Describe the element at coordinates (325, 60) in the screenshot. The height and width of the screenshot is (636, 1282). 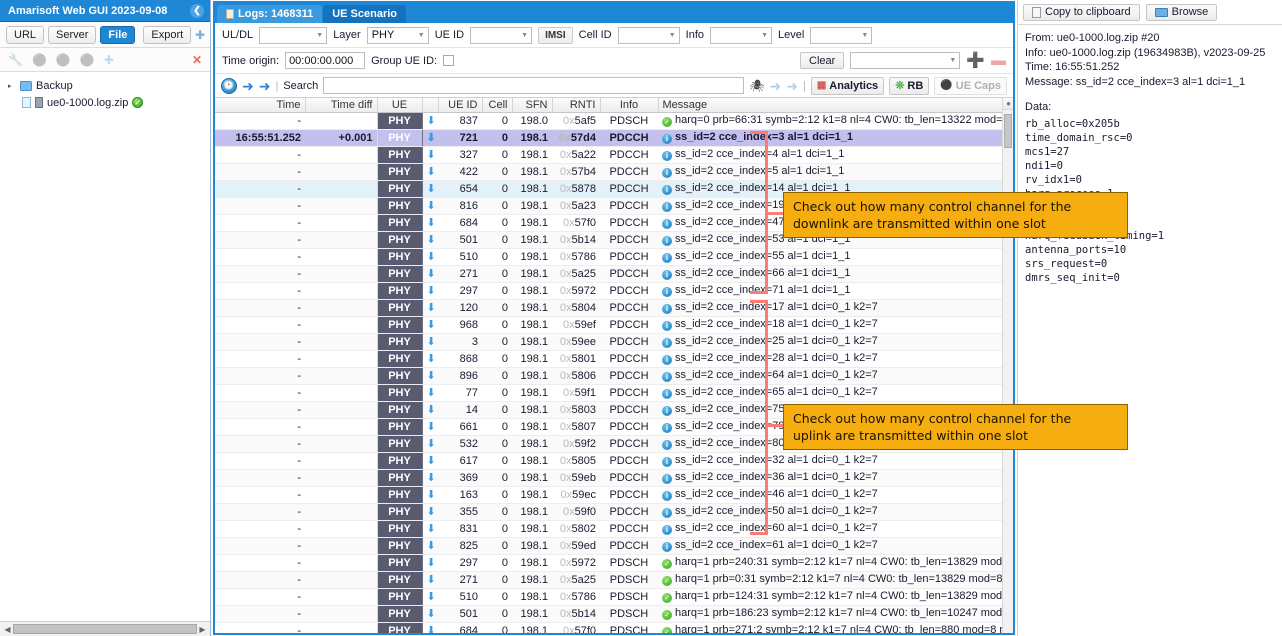
I see `time-origin-input` at that location.